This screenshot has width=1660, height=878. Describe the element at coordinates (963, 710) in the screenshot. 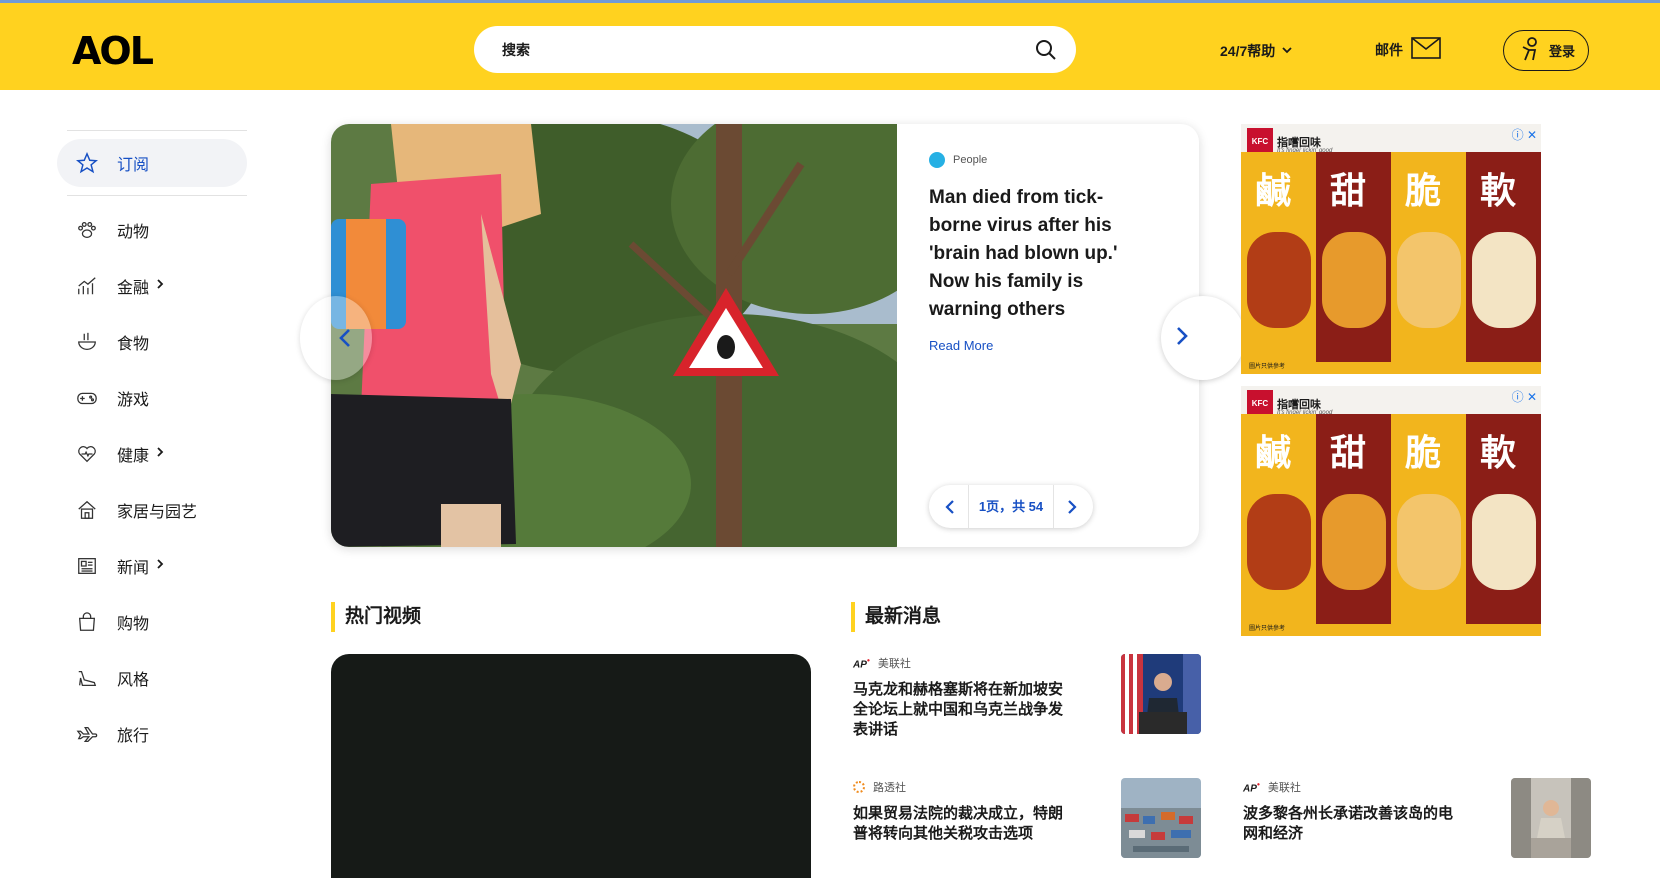

I see `news-headline: 马克龙和赫格塞斯将在新加坡安全论坛上就中国和乌克兰战争发表讲话` at that location.